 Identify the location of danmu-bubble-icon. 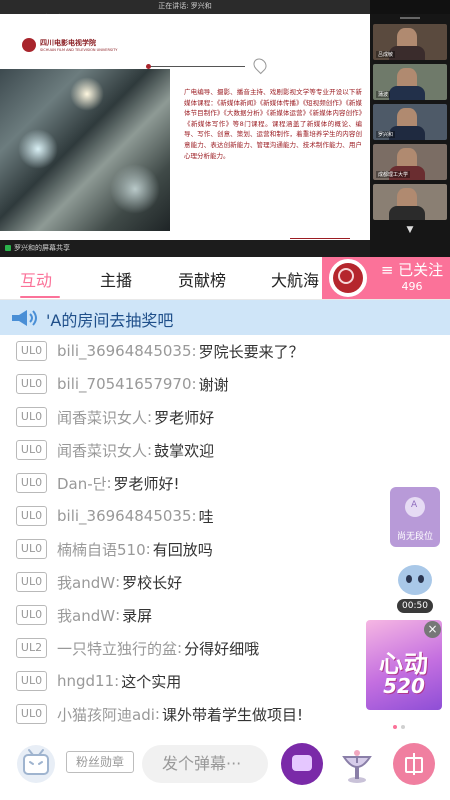
(302, 763).